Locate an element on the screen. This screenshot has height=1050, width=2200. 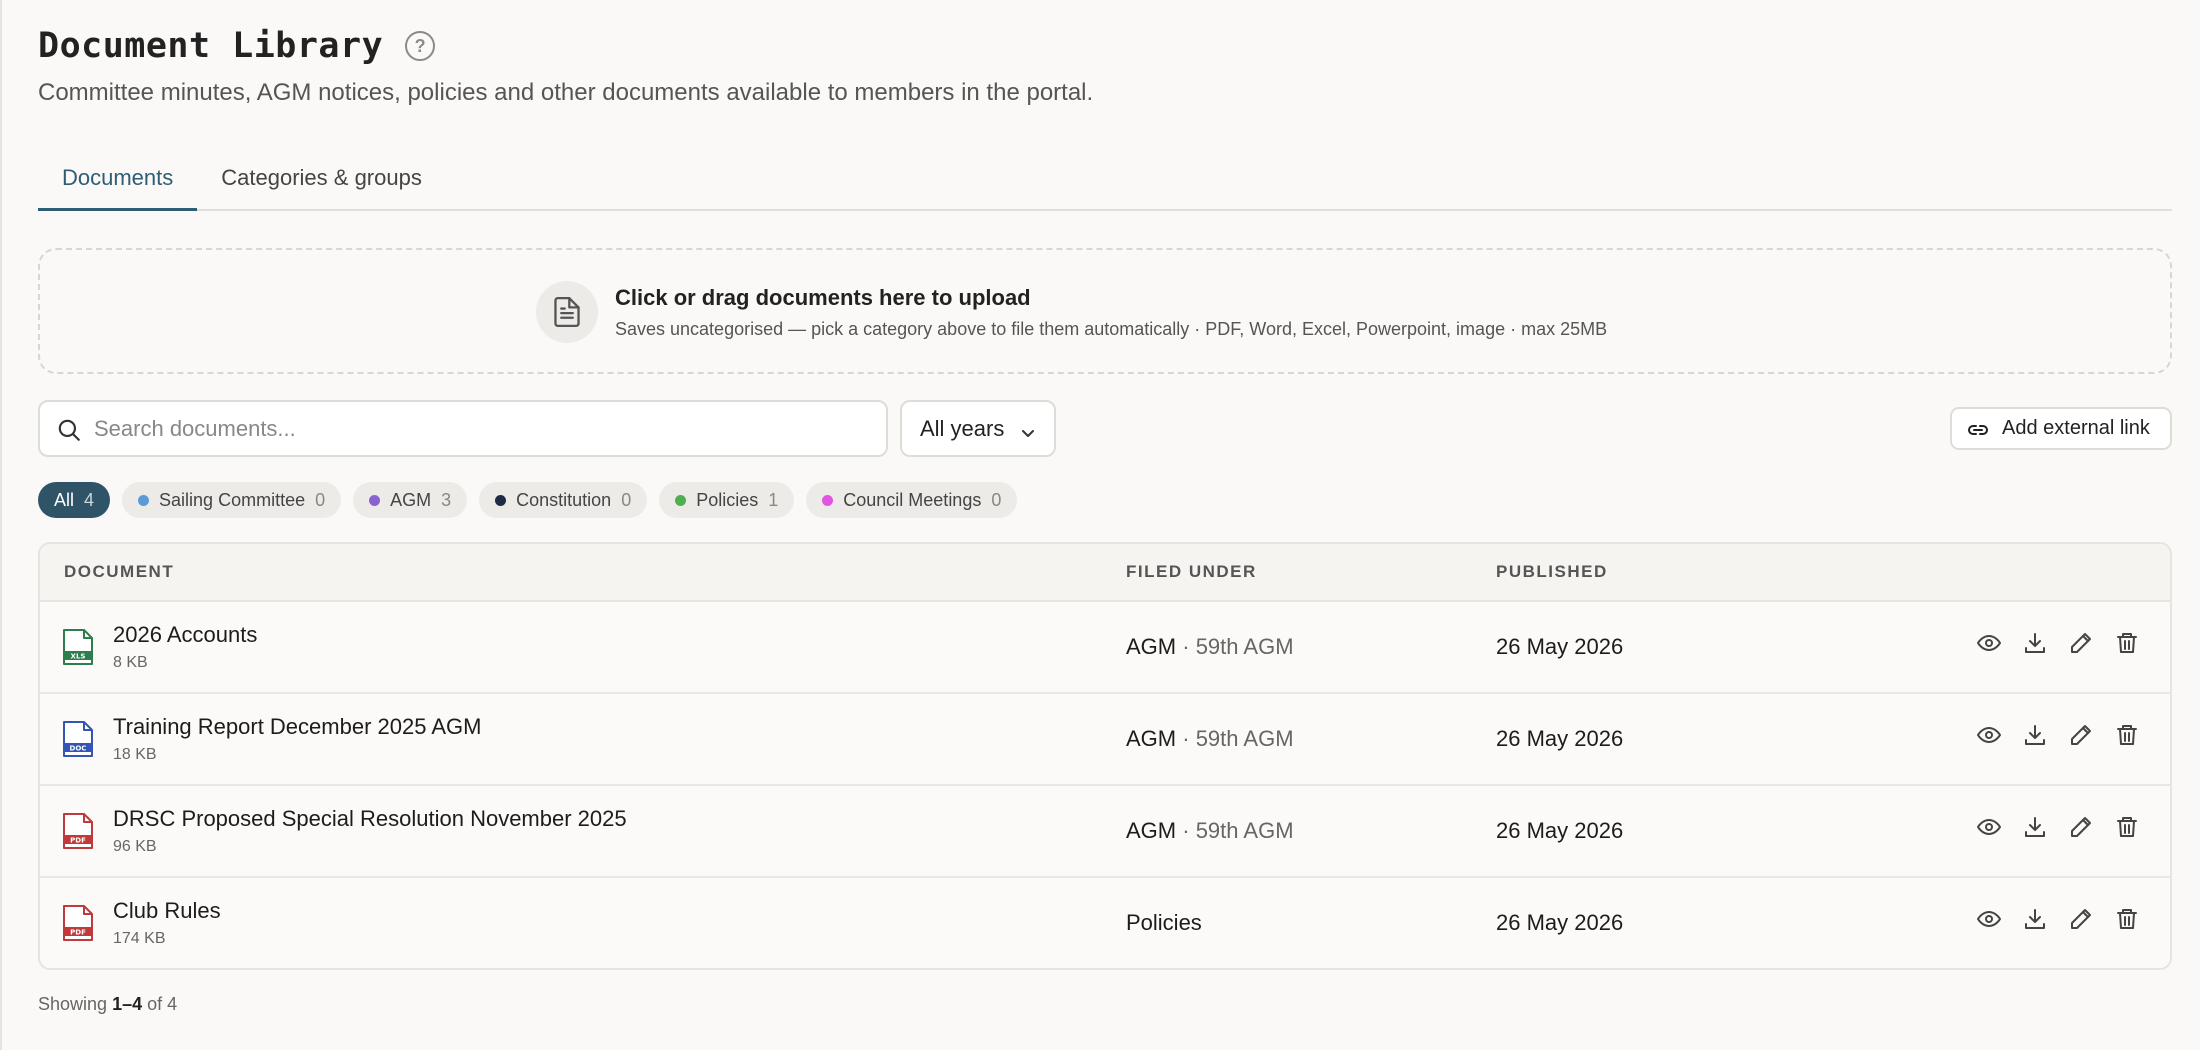
add-external-link-button: Add external link is located at coordinates (2061, 428).